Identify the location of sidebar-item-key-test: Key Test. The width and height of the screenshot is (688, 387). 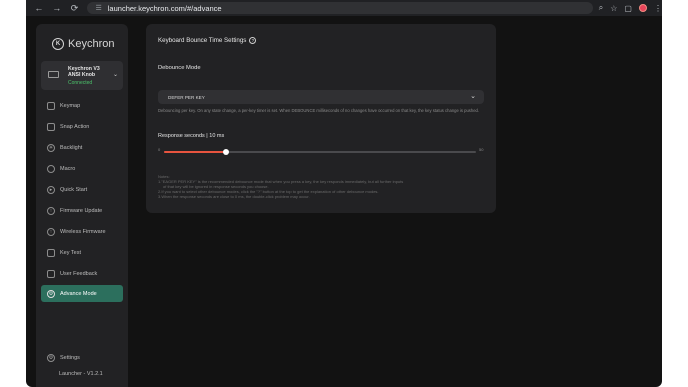
(82, 252).